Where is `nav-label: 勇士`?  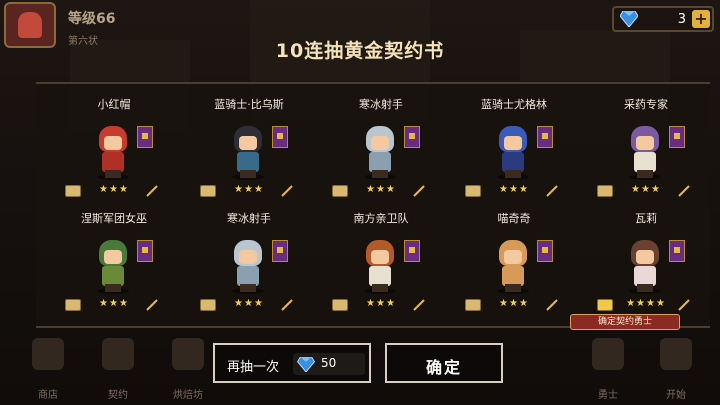 nav-label: 勇士 is located at coordinates (608, 395).